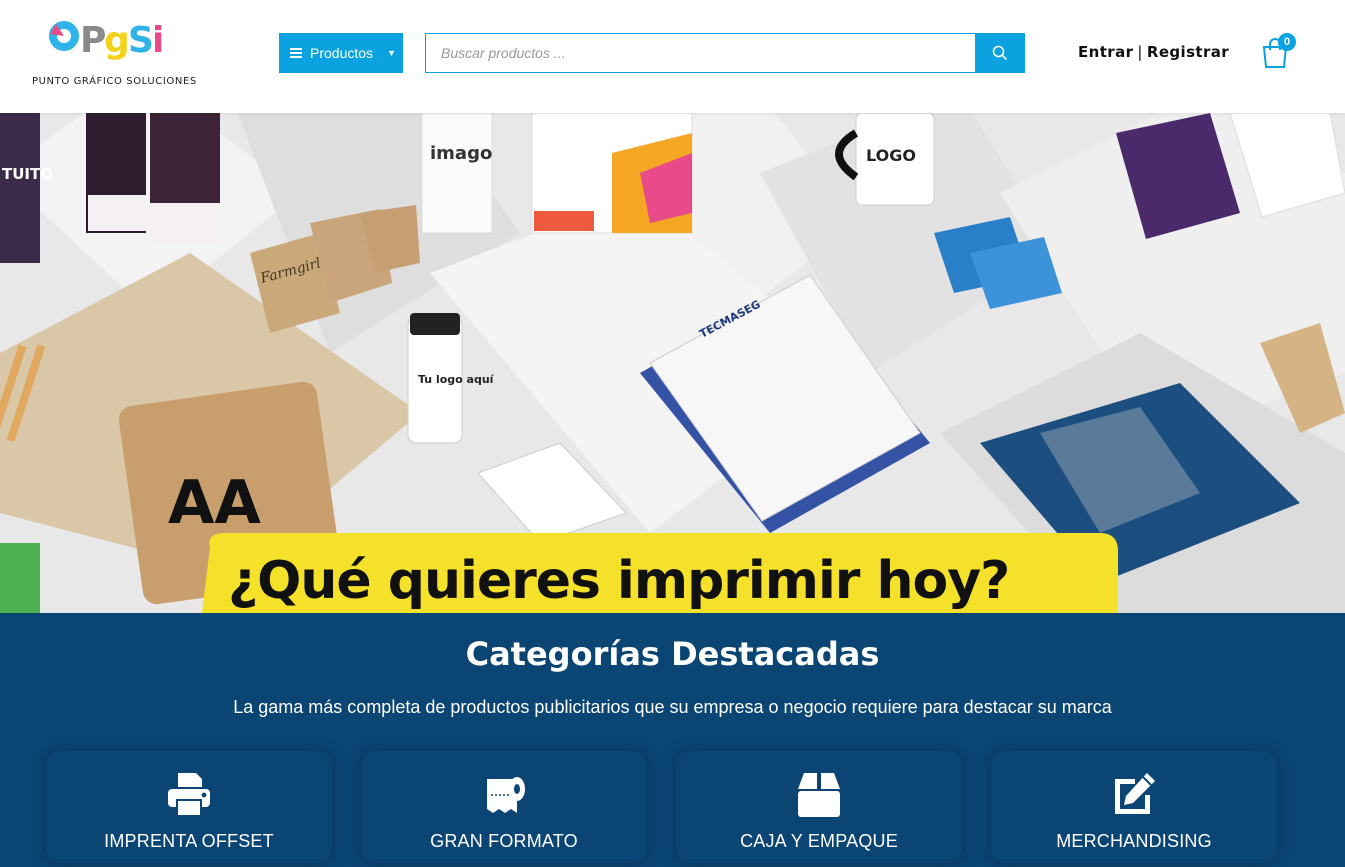 The width and height of the screenshot is (1345, 867). What do you see at coordinates (141, 40) in the screenshot?
I see `svg-text: S` at bounding box center [141, 40].